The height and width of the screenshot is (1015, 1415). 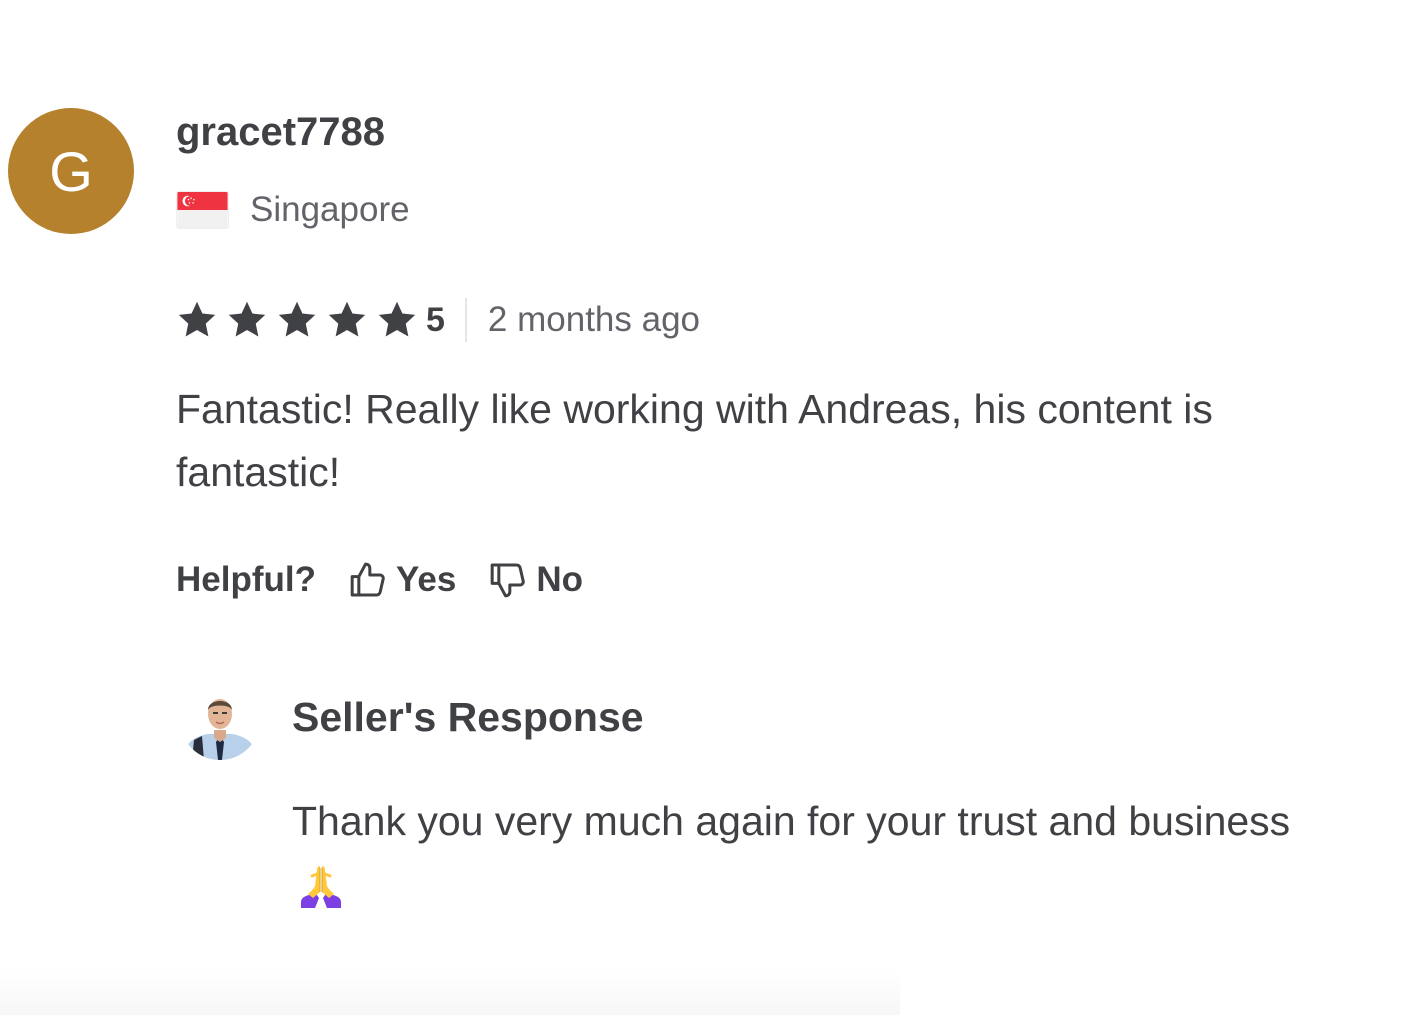 What do you see at coordinates (426, 579) in the screenshot?
I see `helpful-yes-label: Yes` at bounding box center [426, 579].